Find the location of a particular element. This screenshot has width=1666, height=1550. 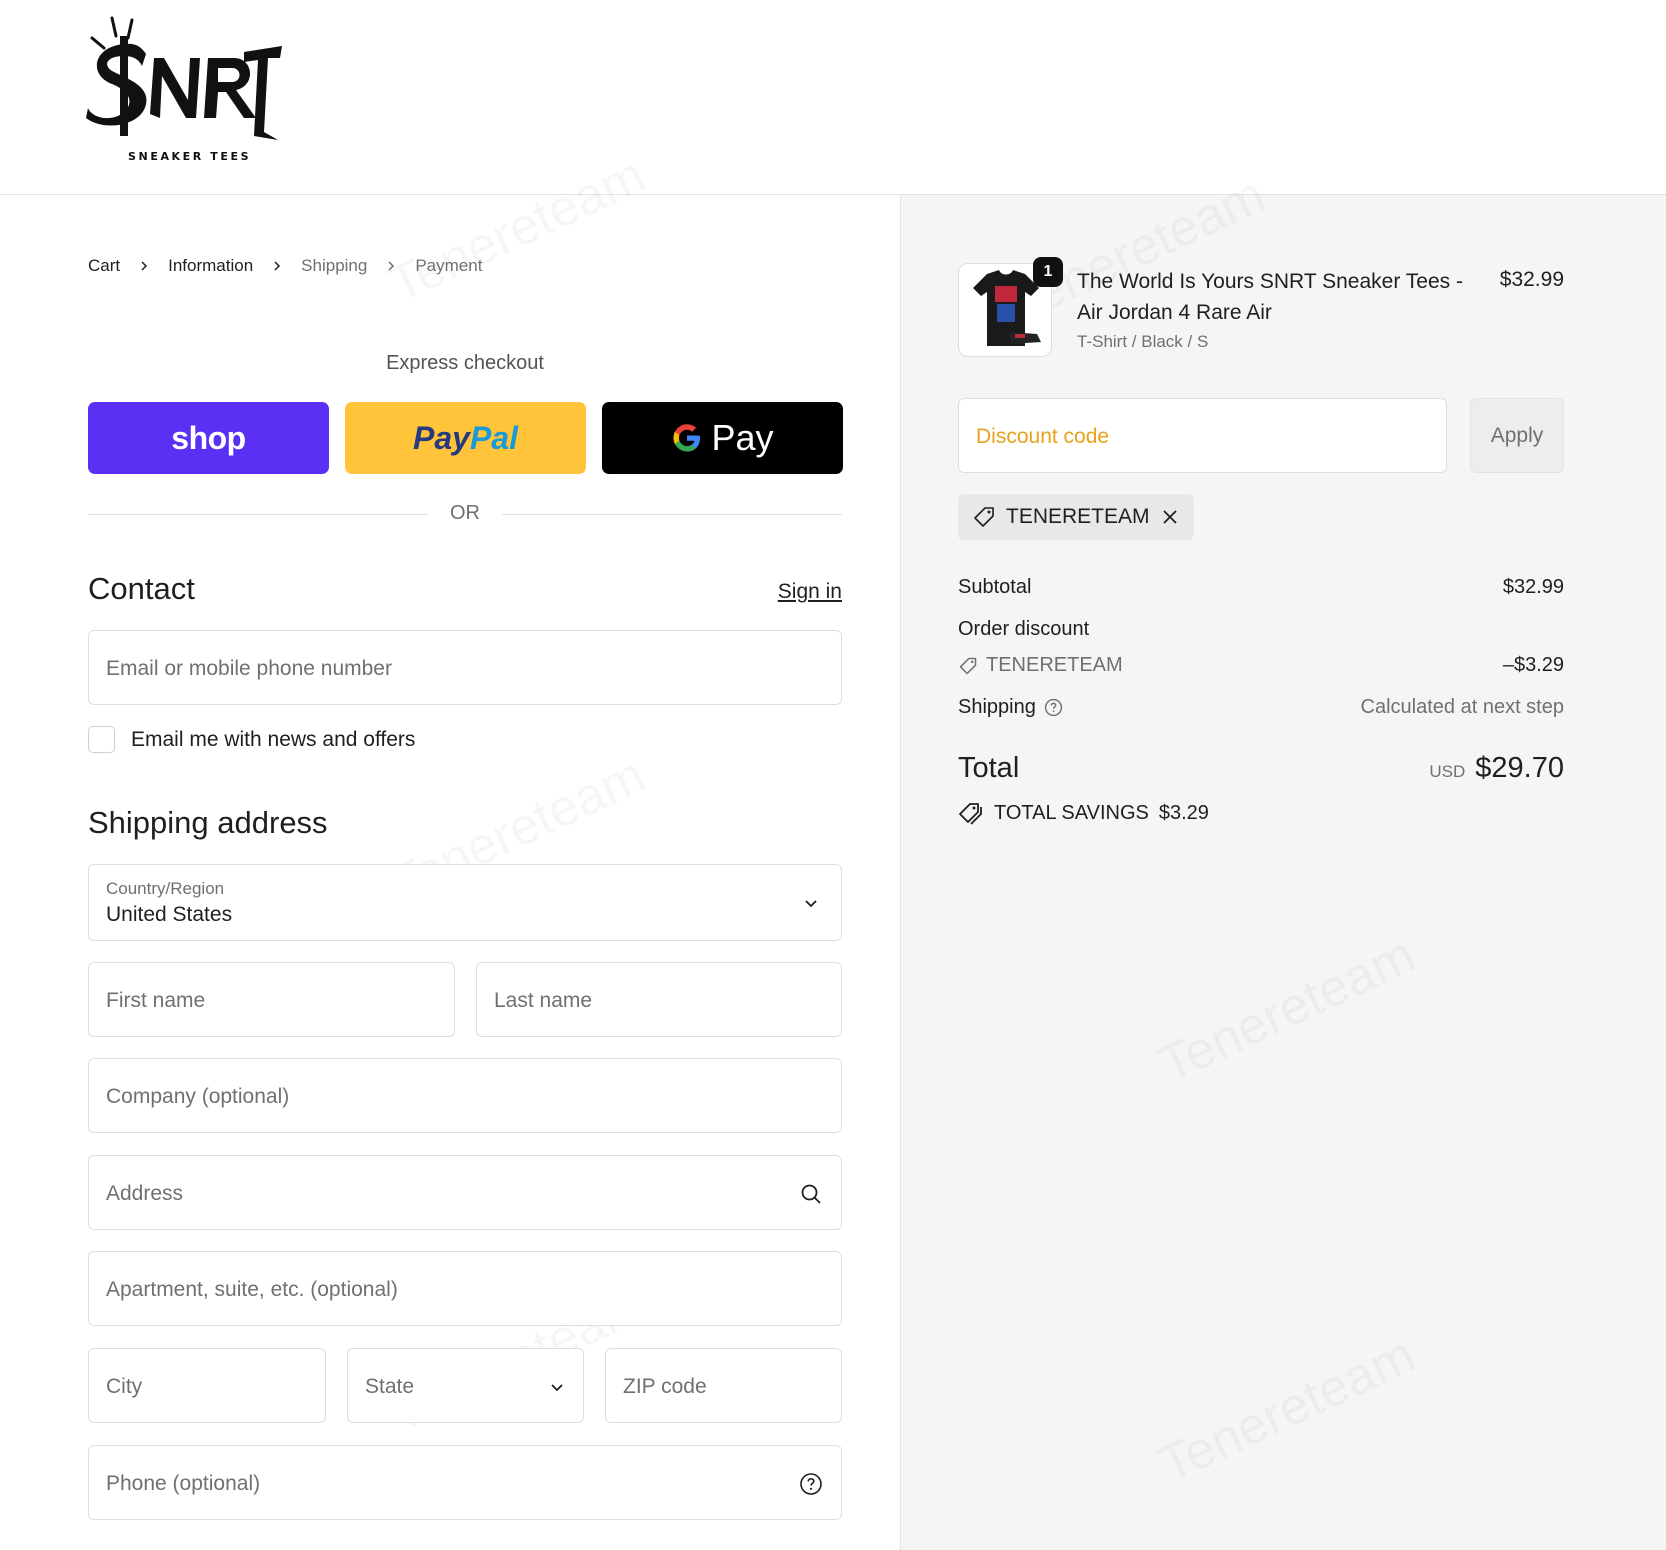

company-field: Company (optional) is located at coordinates (465, 1095).